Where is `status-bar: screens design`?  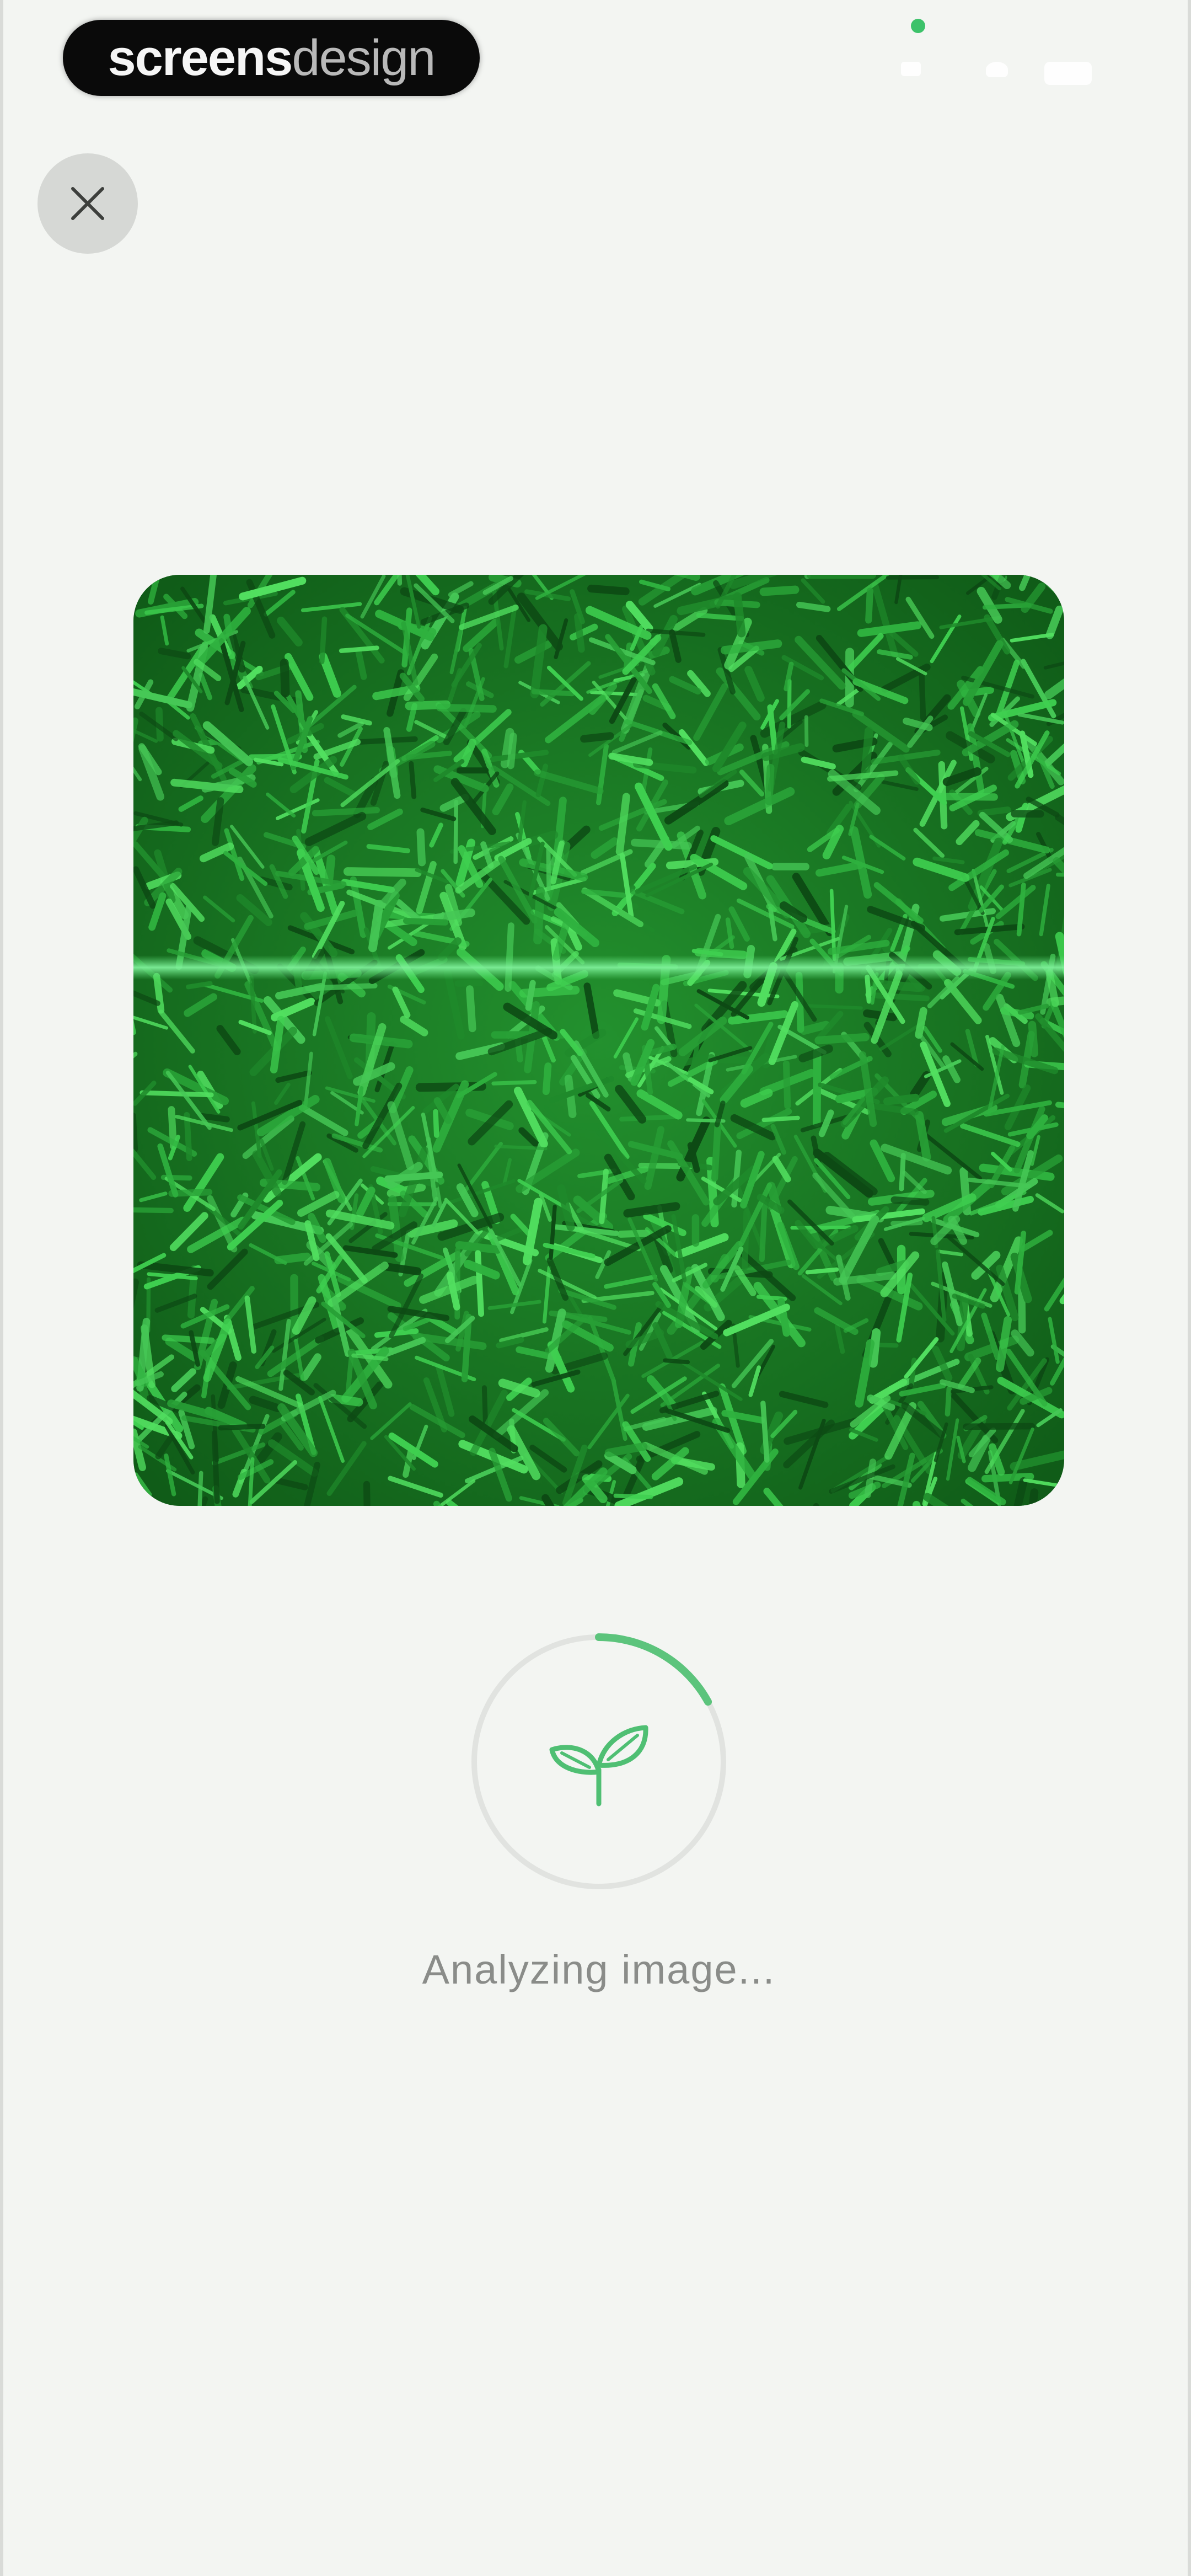
status-bar: screens design is located at coordinates (597, 58).